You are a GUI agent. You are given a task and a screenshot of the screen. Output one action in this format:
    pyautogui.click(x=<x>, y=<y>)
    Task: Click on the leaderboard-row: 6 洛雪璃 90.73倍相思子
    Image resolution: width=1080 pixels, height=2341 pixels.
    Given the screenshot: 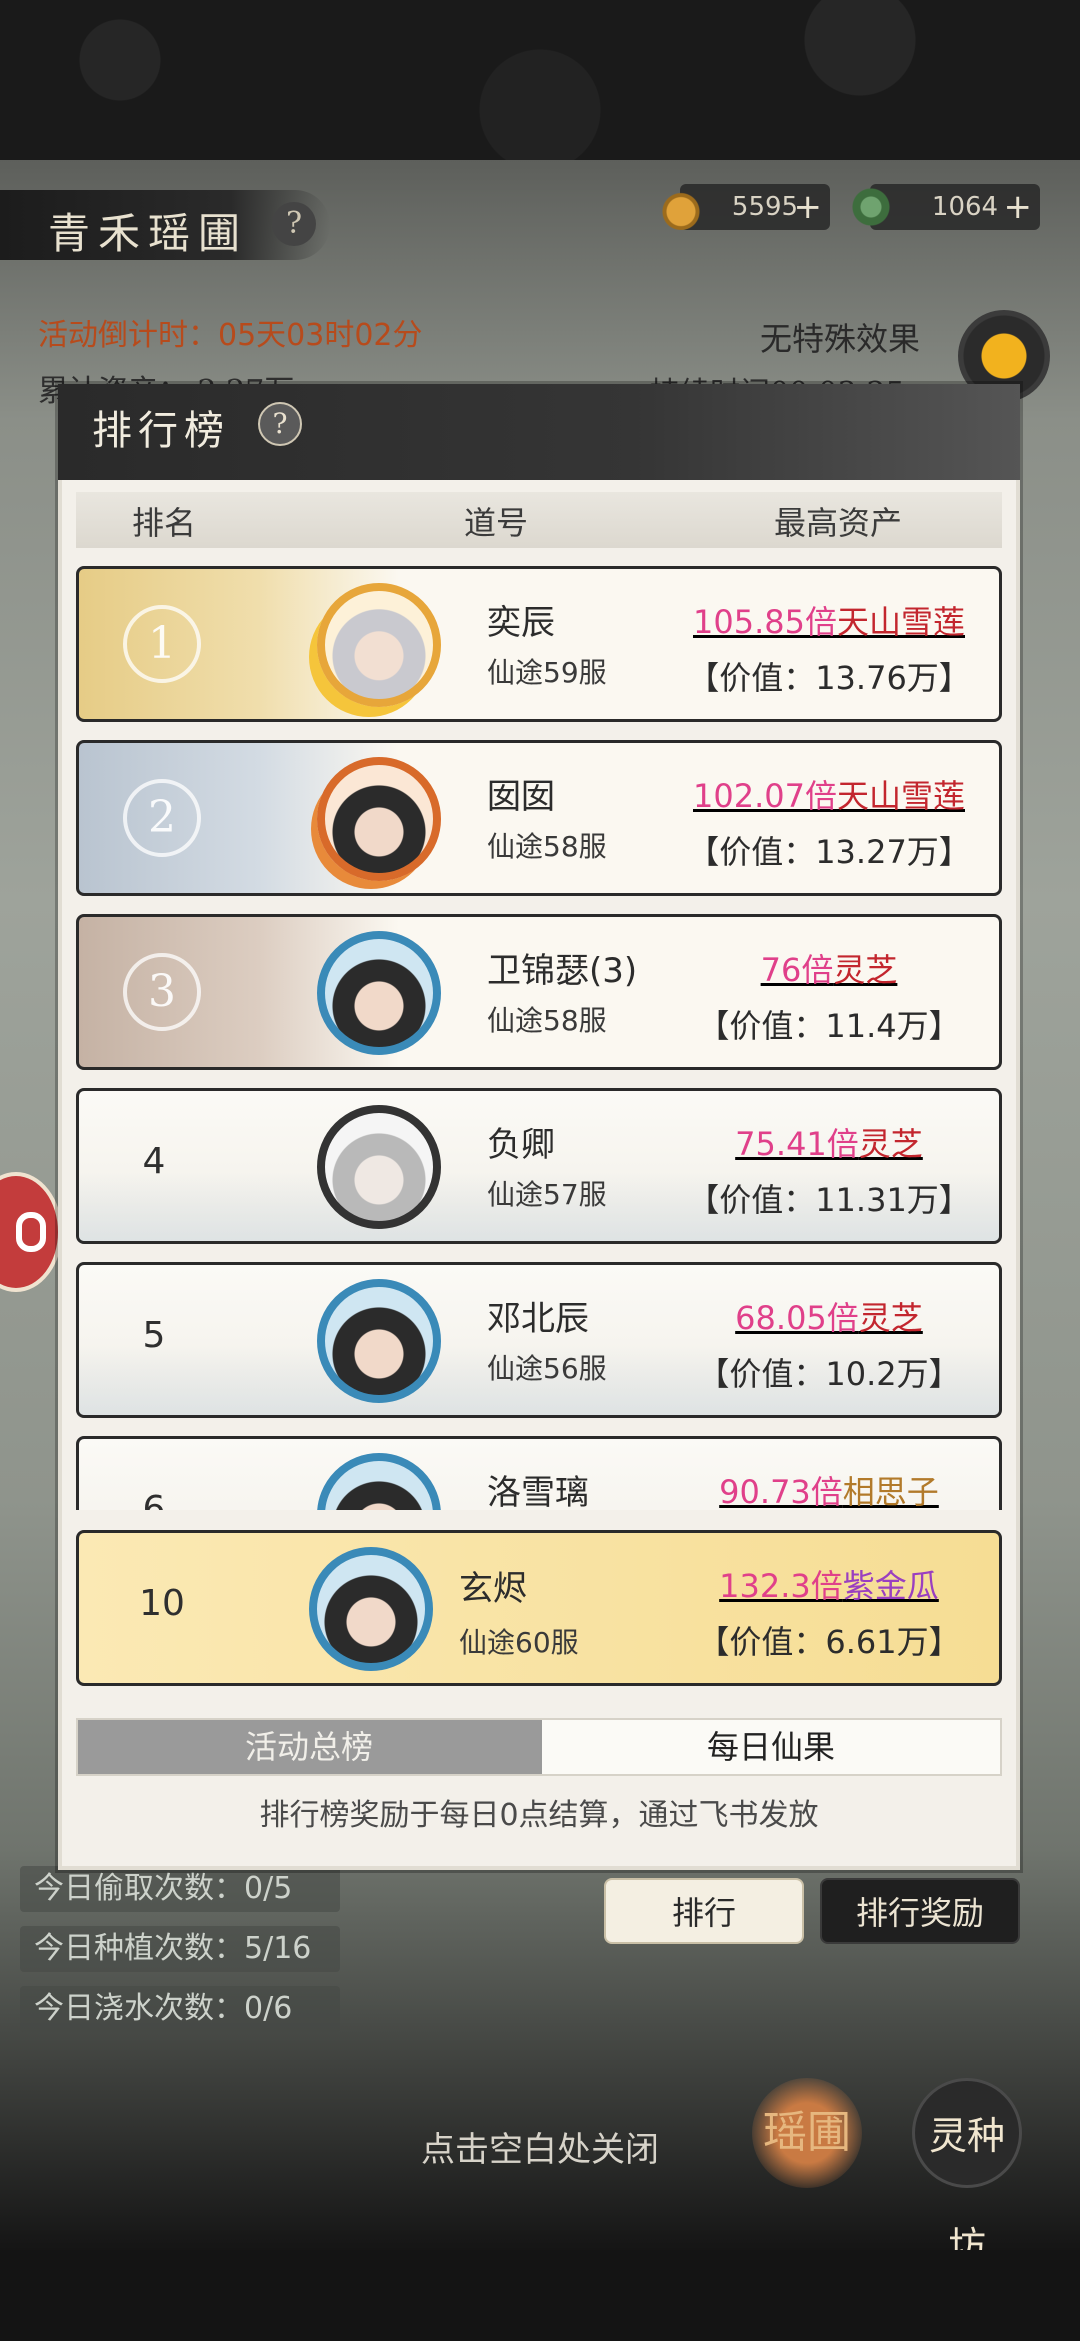 What is the action you would take?
    pyautogui.click(x=539, y=1473)
    